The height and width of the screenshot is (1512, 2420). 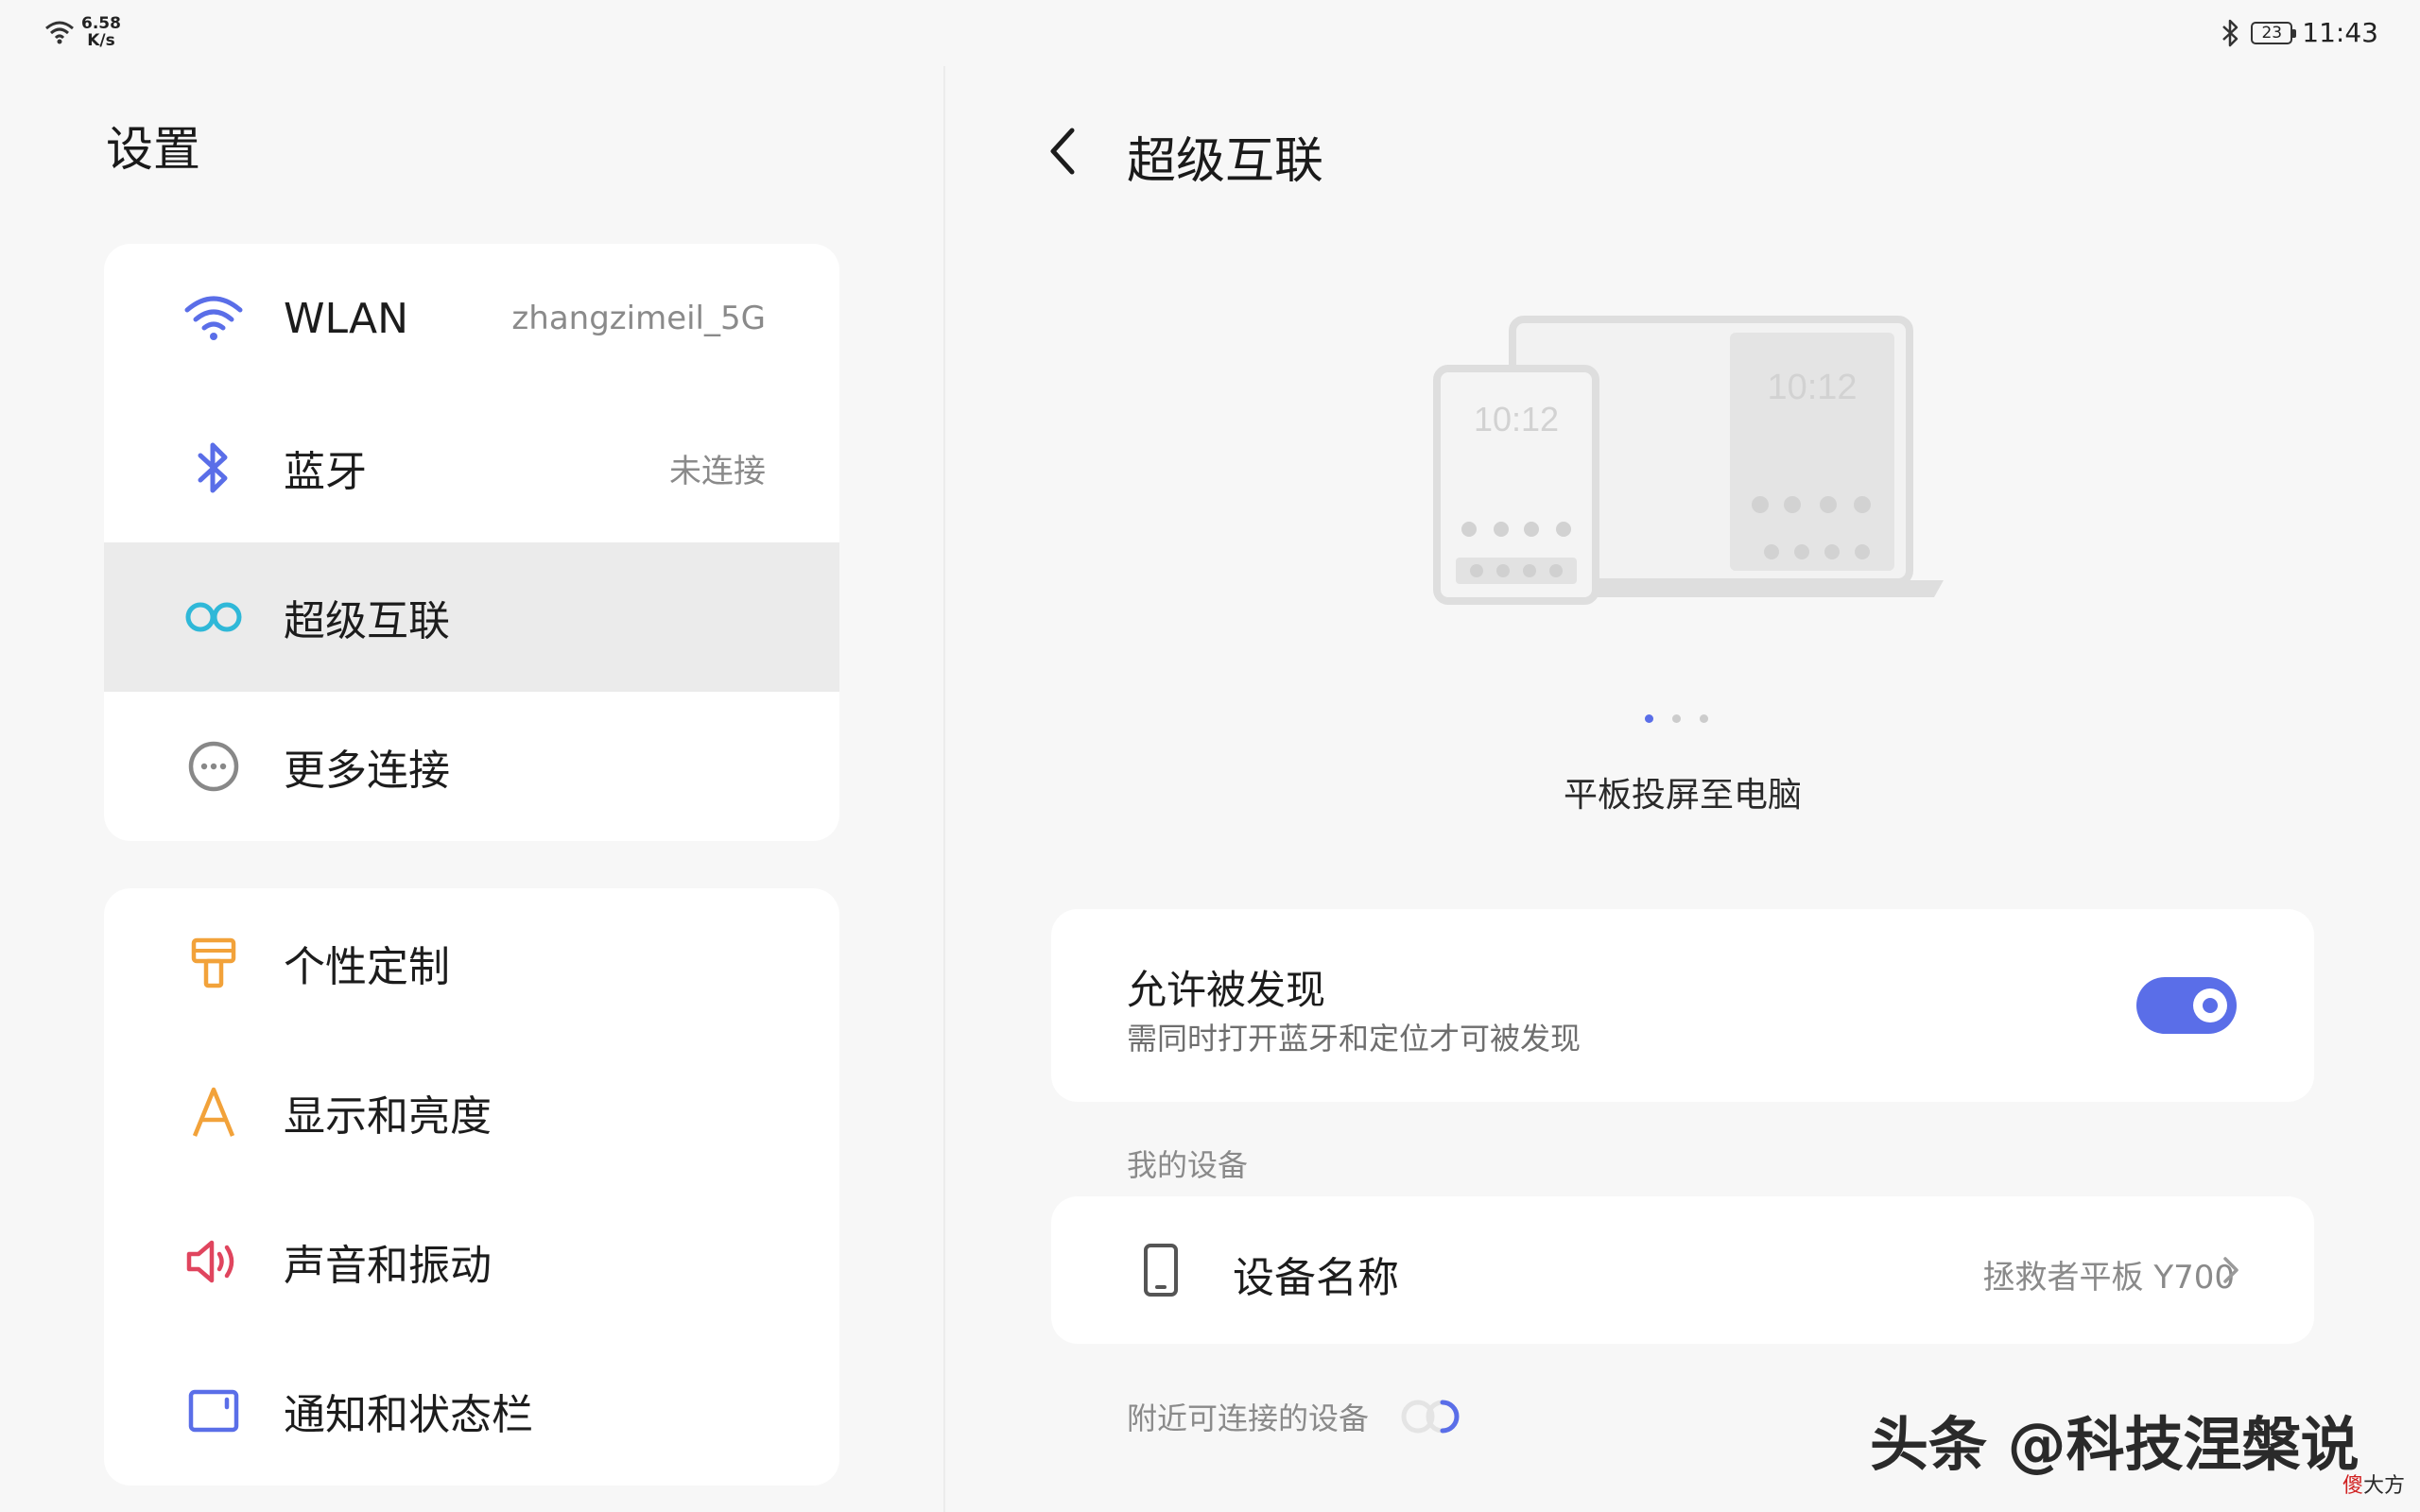 I want to click on settings-title: 设置, so click(x=153, y=149).